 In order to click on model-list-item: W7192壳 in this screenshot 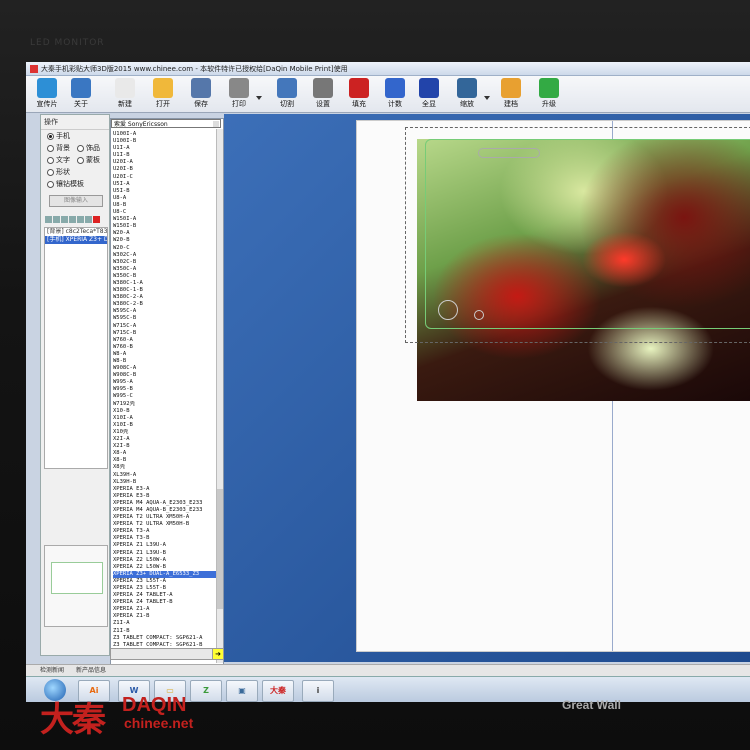, I will do `click(164, 404)`.